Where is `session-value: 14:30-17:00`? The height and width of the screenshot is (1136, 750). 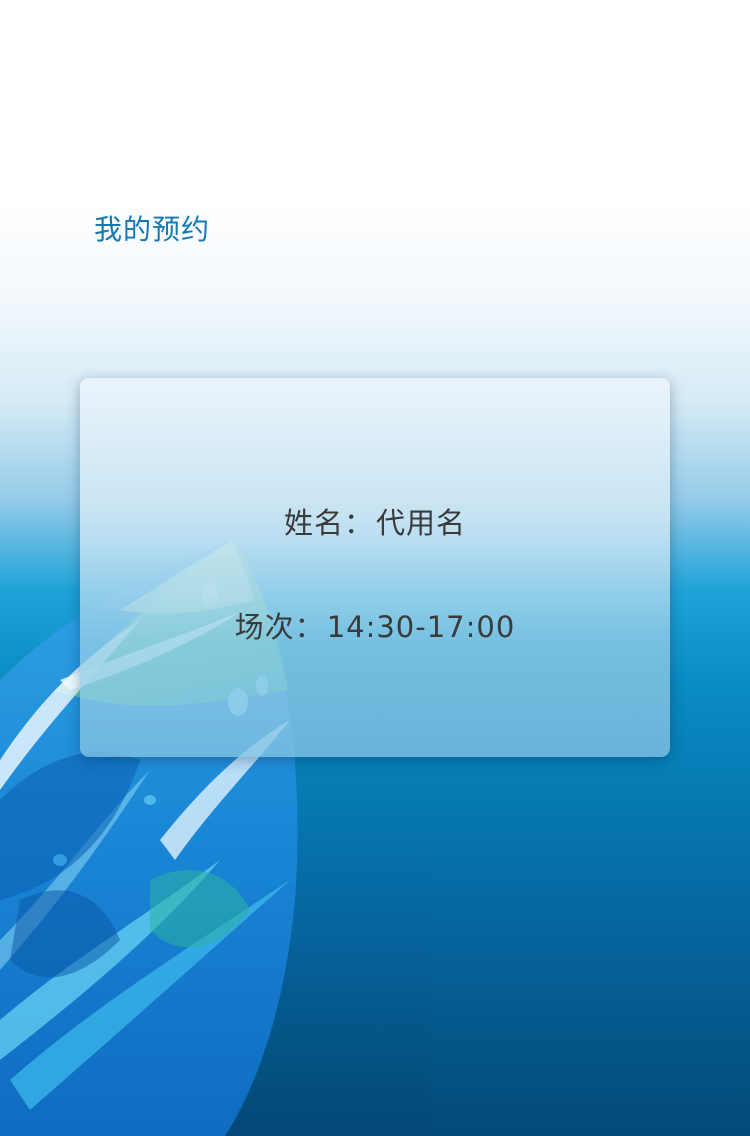
session-value: 14:30-17:00 is located at coordinates (421, 627).